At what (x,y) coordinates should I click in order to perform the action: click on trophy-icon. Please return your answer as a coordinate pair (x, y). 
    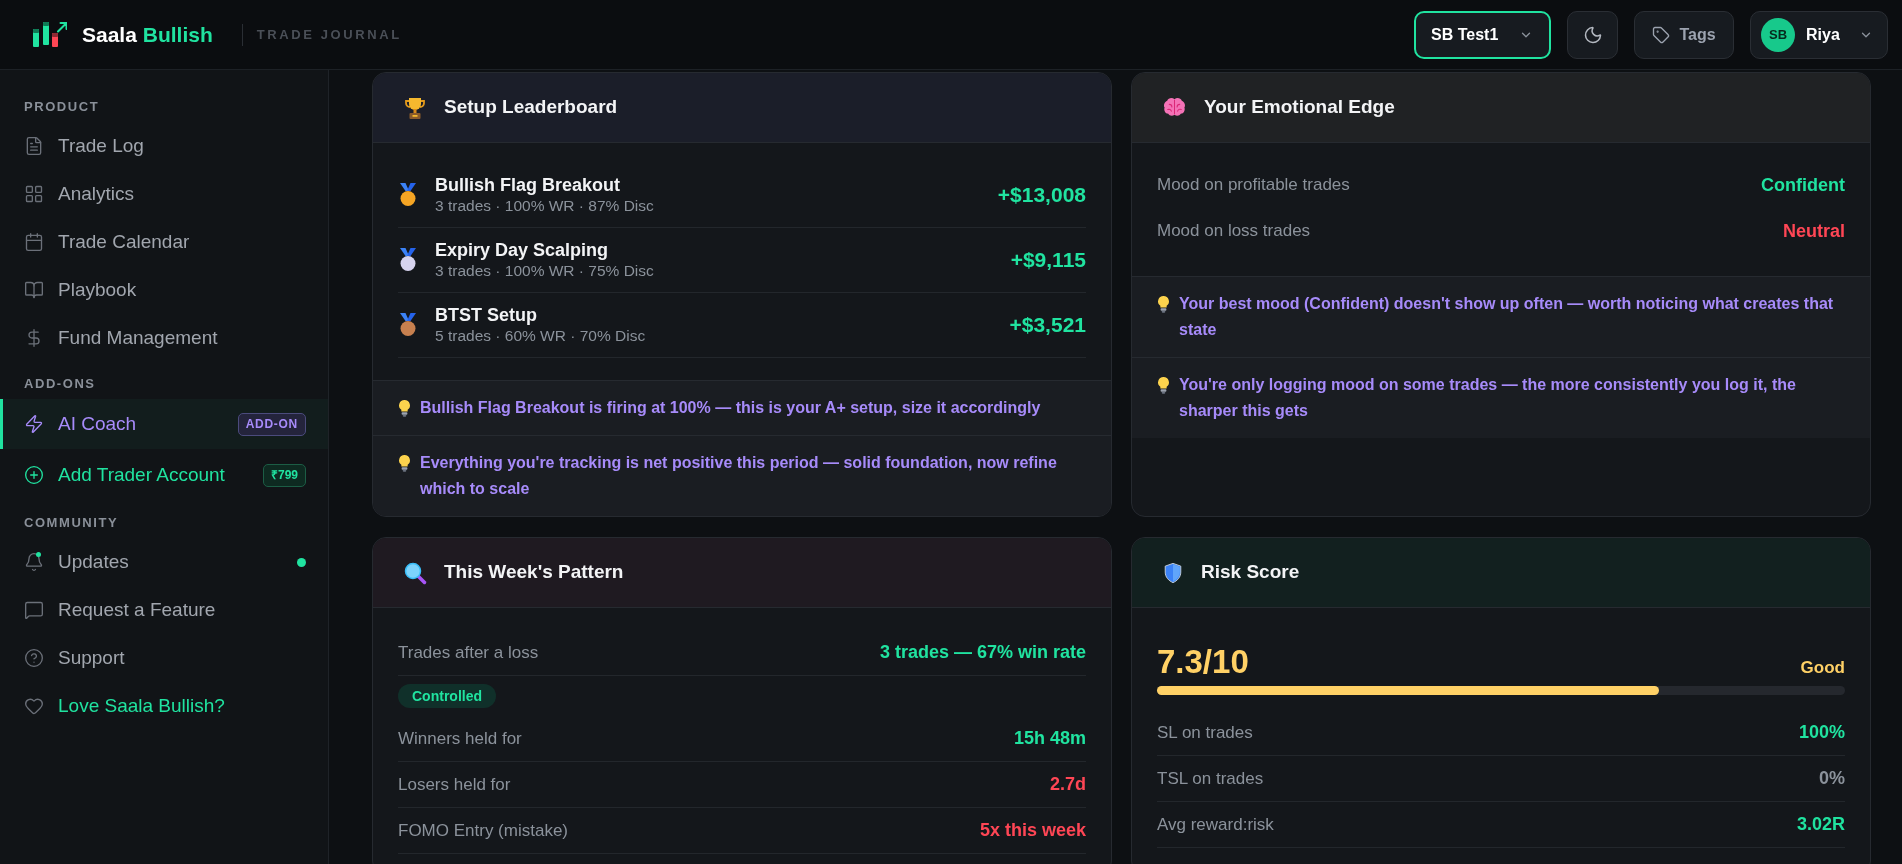
    Looking at the image, I should click on (415, 107).